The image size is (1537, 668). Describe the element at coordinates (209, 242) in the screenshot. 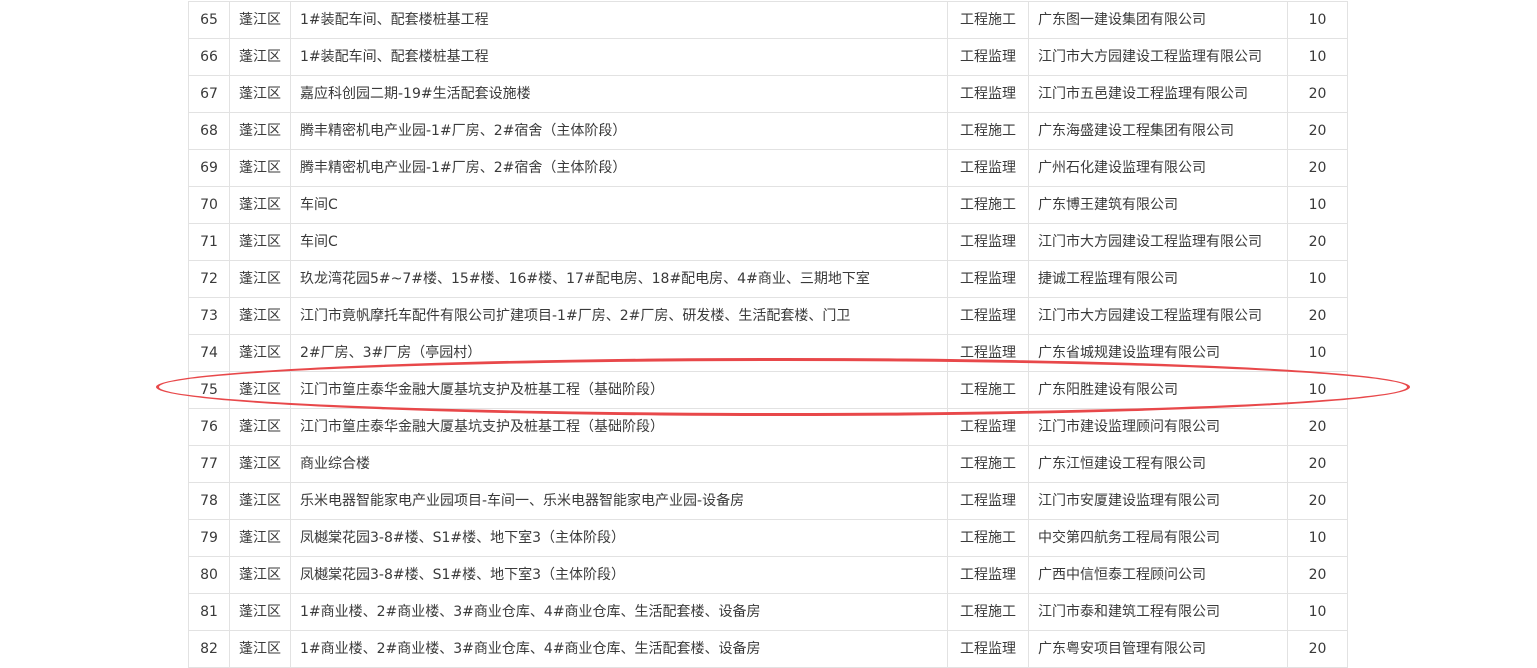

I see `cell-index: 71` at that location.